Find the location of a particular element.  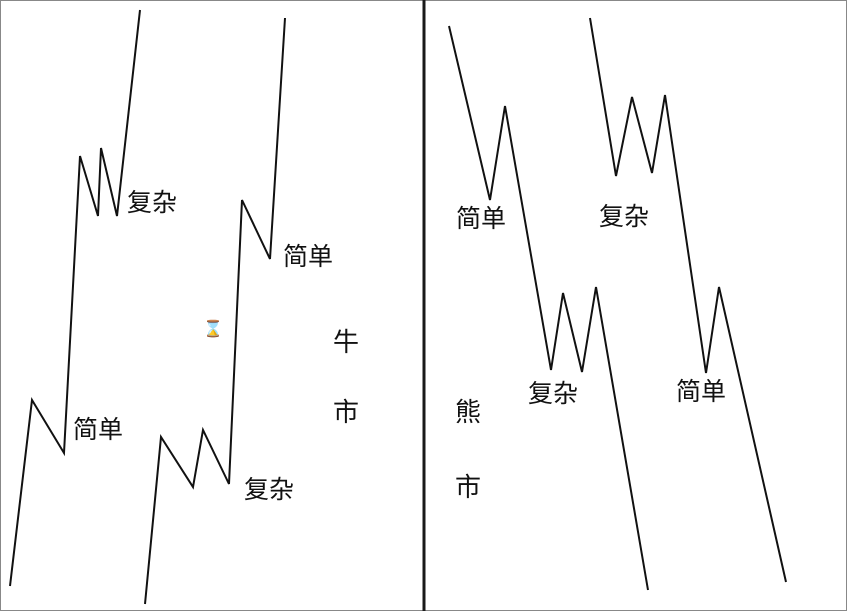

bull-label-simple-2: 简单 is located at coordinates (308, 256).